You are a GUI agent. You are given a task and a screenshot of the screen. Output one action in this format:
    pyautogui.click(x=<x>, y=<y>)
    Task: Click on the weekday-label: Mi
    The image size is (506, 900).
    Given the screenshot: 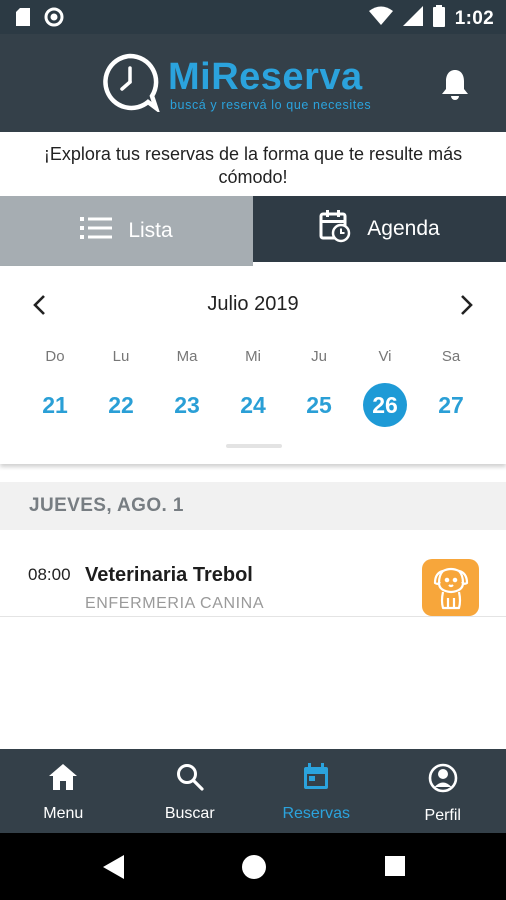 What is the action you would take?
    pyautogui.click(x=253, y=356)
    